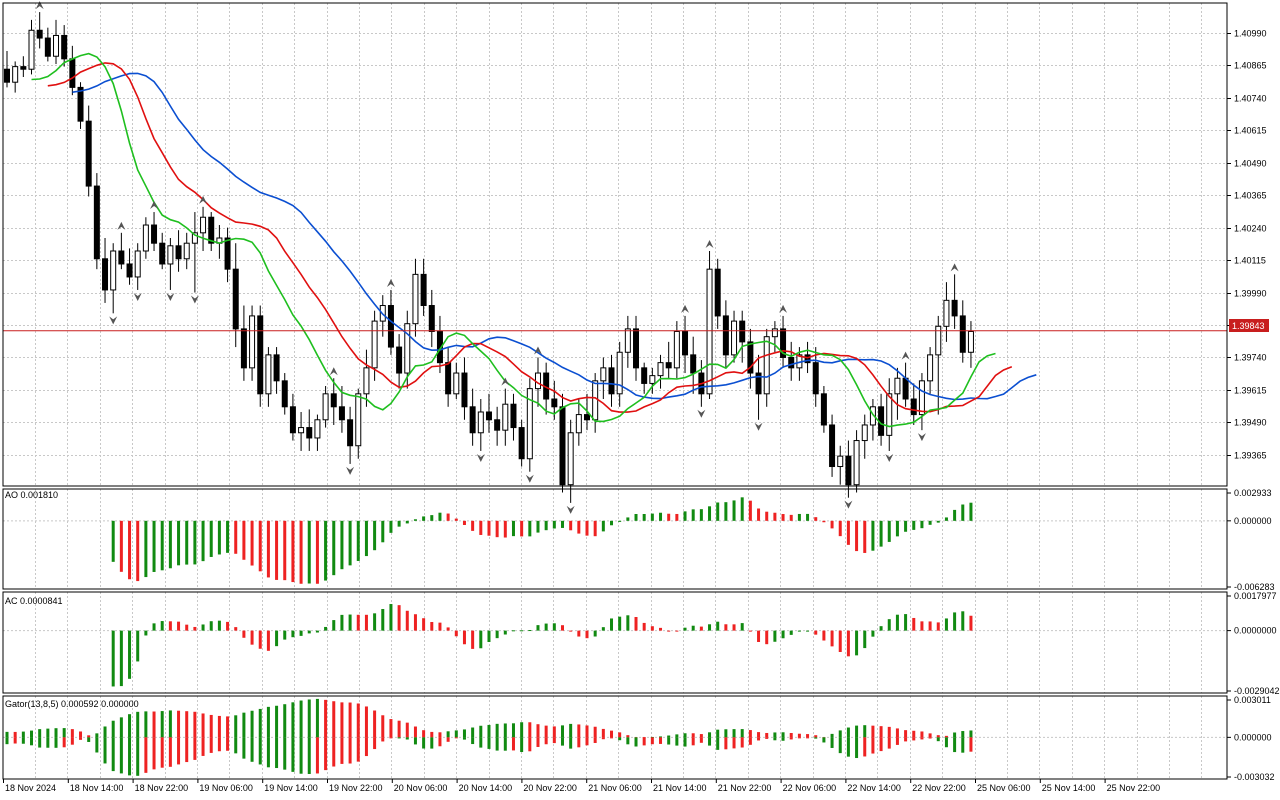  Describe the element at coordinates (1255, 631) in the screenshot. I see `ac-axis-label: 0.0000000` at that location.